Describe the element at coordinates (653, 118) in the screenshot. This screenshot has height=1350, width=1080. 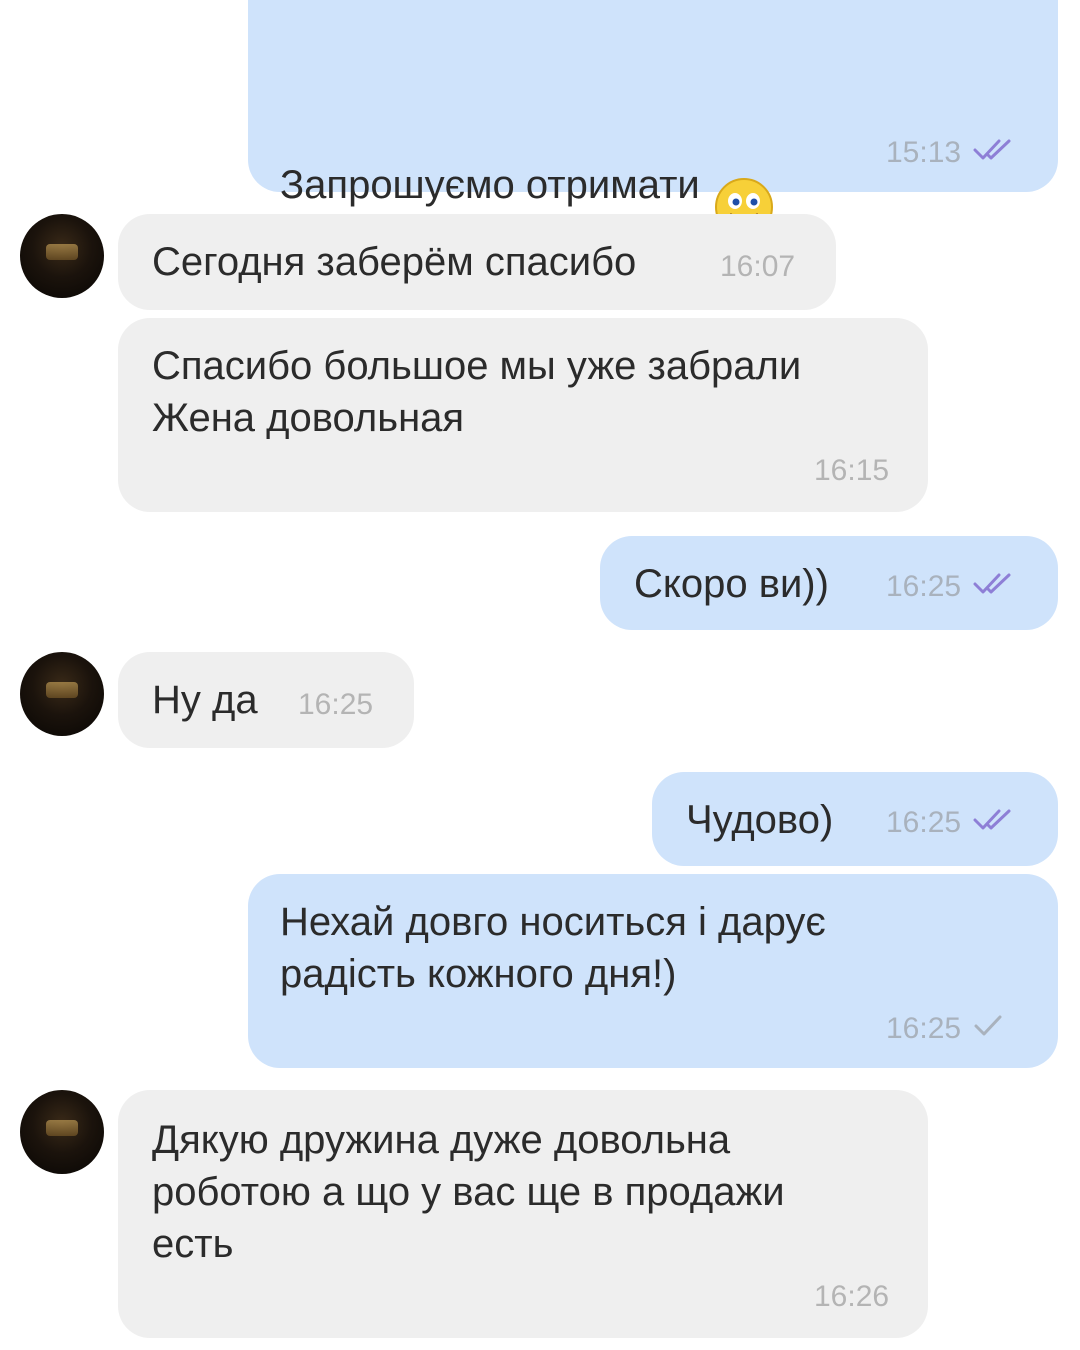
I see `outgoing-message: Запрошуємо отримати 15:13` at that location.